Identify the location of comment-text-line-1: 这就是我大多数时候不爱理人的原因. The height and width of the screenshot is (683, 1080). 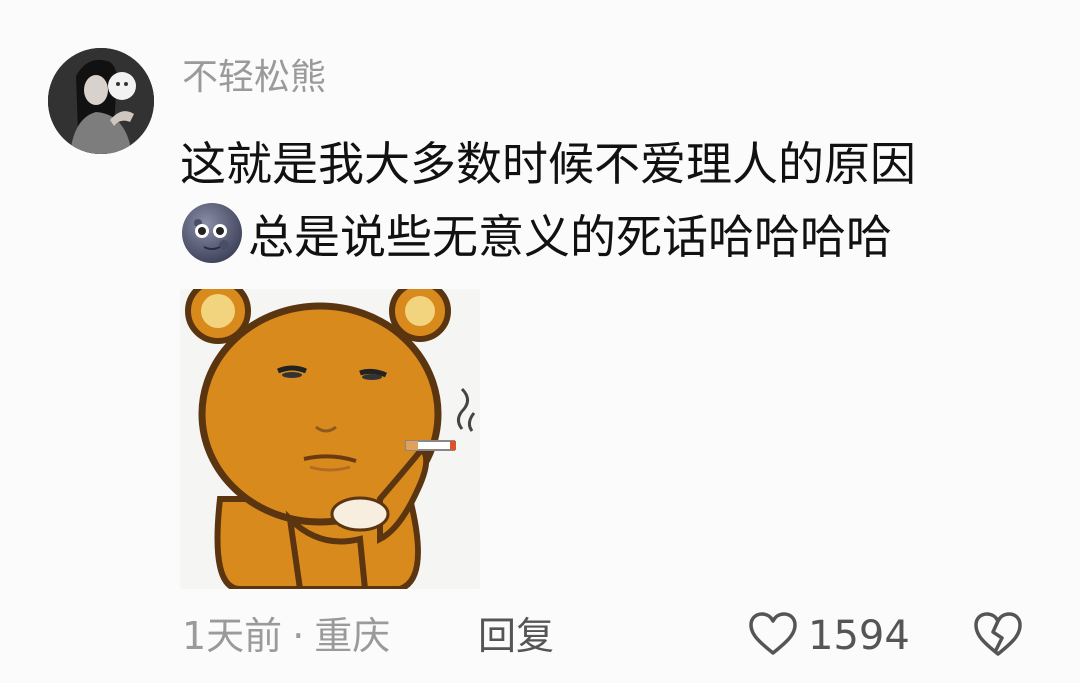
(548, 164).